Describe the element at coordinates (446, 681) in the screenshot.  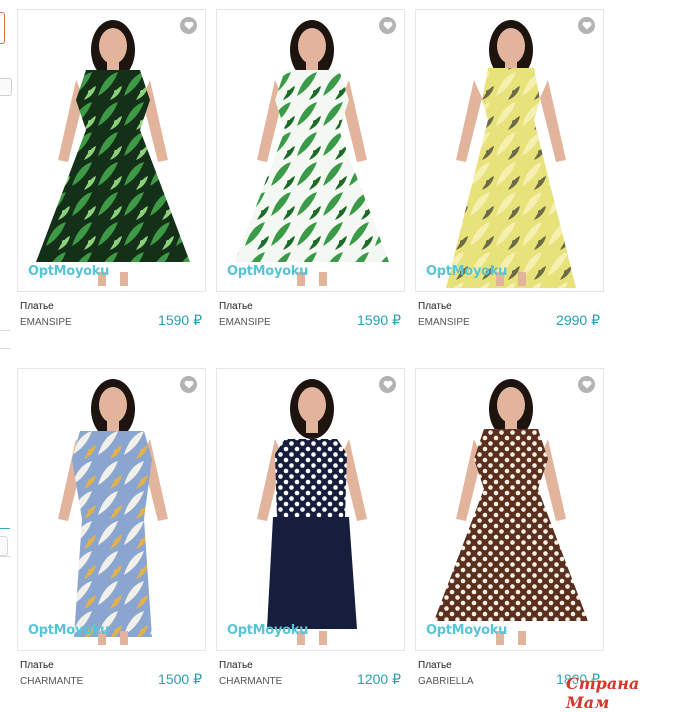
I see `product-brand: GABRIELLA` at that location.